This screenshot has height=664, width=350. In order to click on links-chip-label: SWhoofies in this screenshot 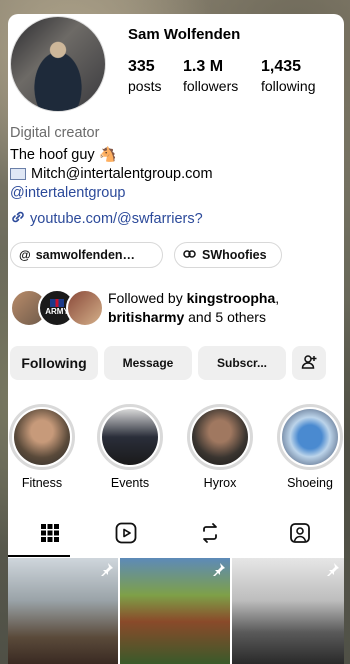, I will do `click(234, 255)`.